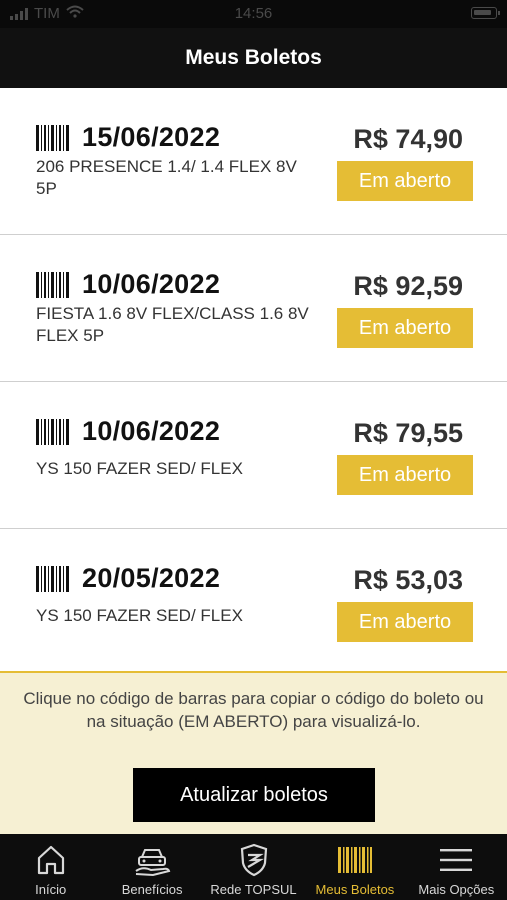  I want to click on boleto-date-row: 15/06/2022, so click(128, 137).